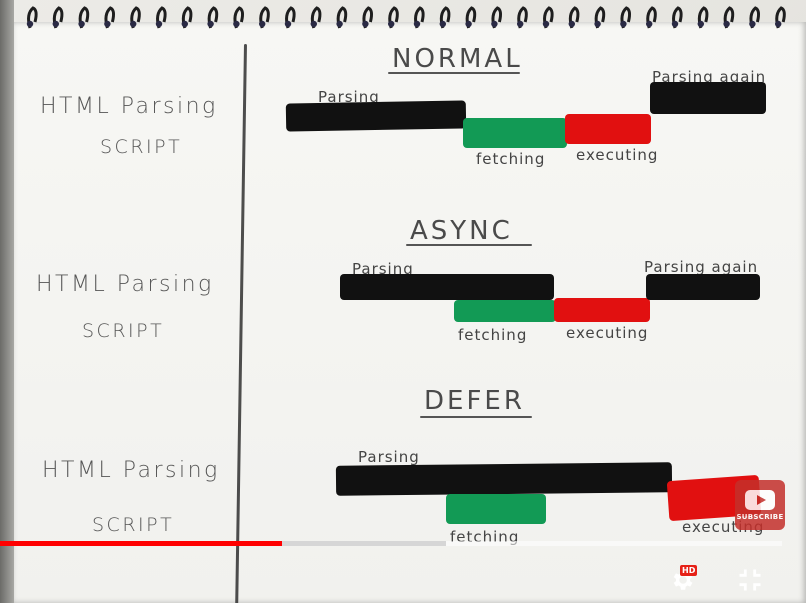  I want to click on section-defer-title: DEFER, so click(474, 401).